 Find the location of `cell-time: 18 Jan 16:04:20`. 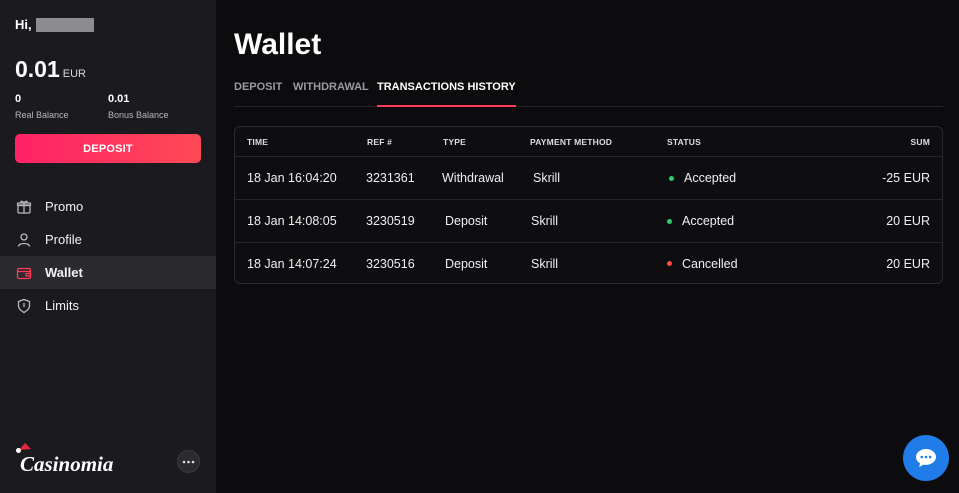

cell-time: 18 Jan 16:04:20 is located at coordinates (292, 178).